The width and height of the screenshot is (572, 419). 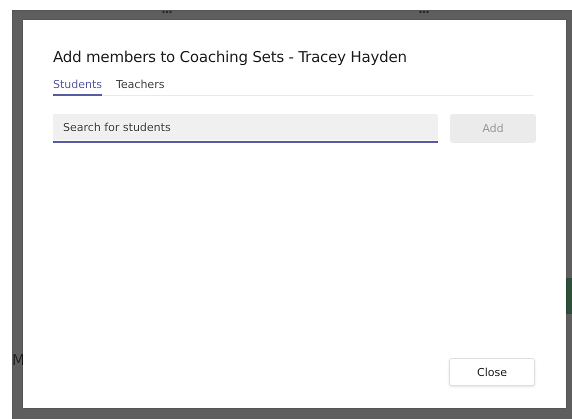 What do you see at coordinates (245, 128) in the screenshot?
I see `search-field: Search for students` at bounding box center [245, 128].